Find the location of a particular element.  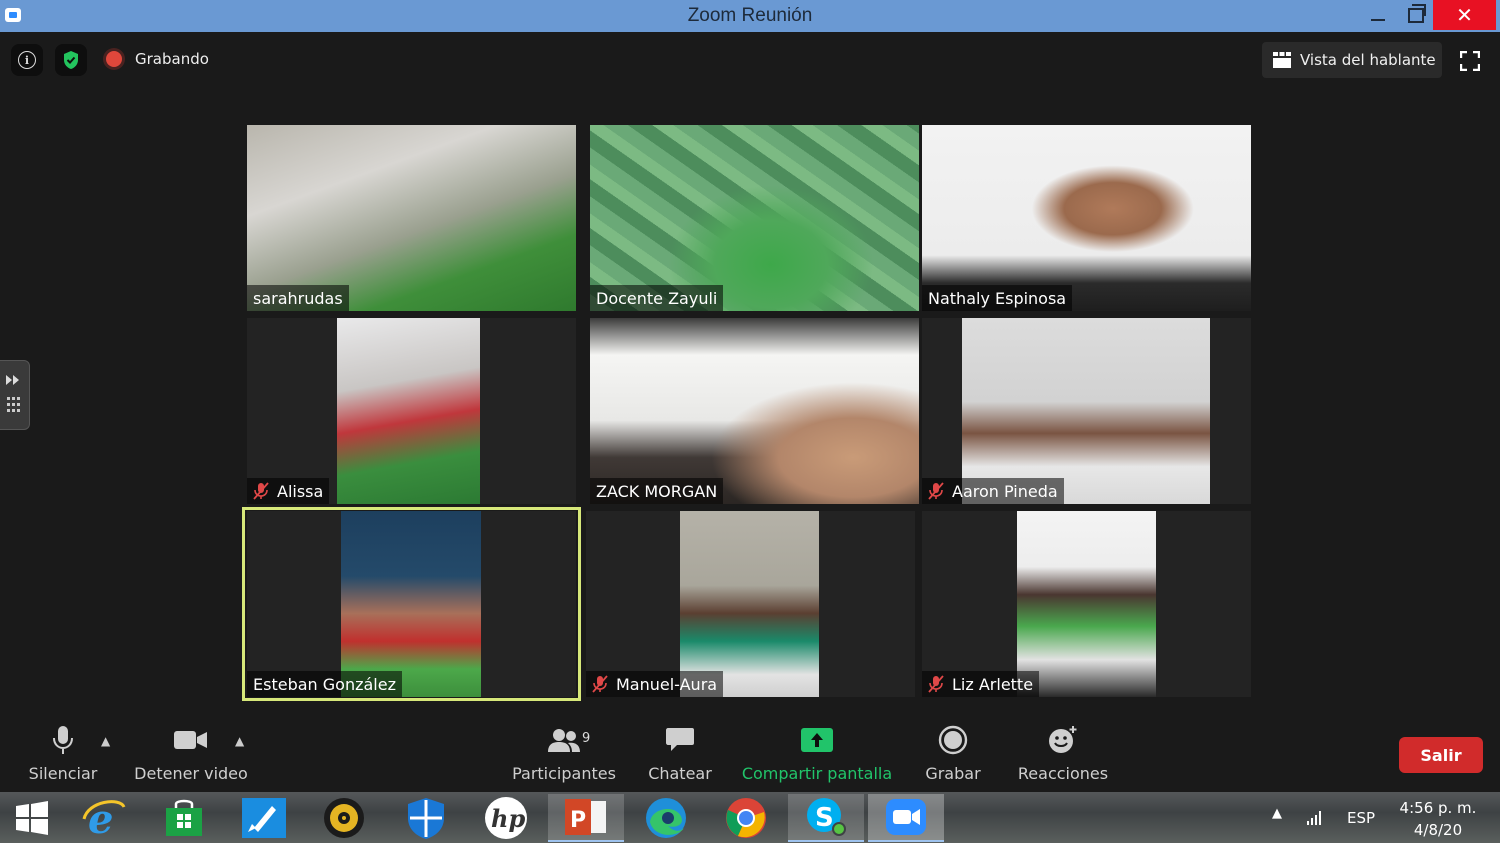

svg-text: hp is located at coordinates (508, 818).